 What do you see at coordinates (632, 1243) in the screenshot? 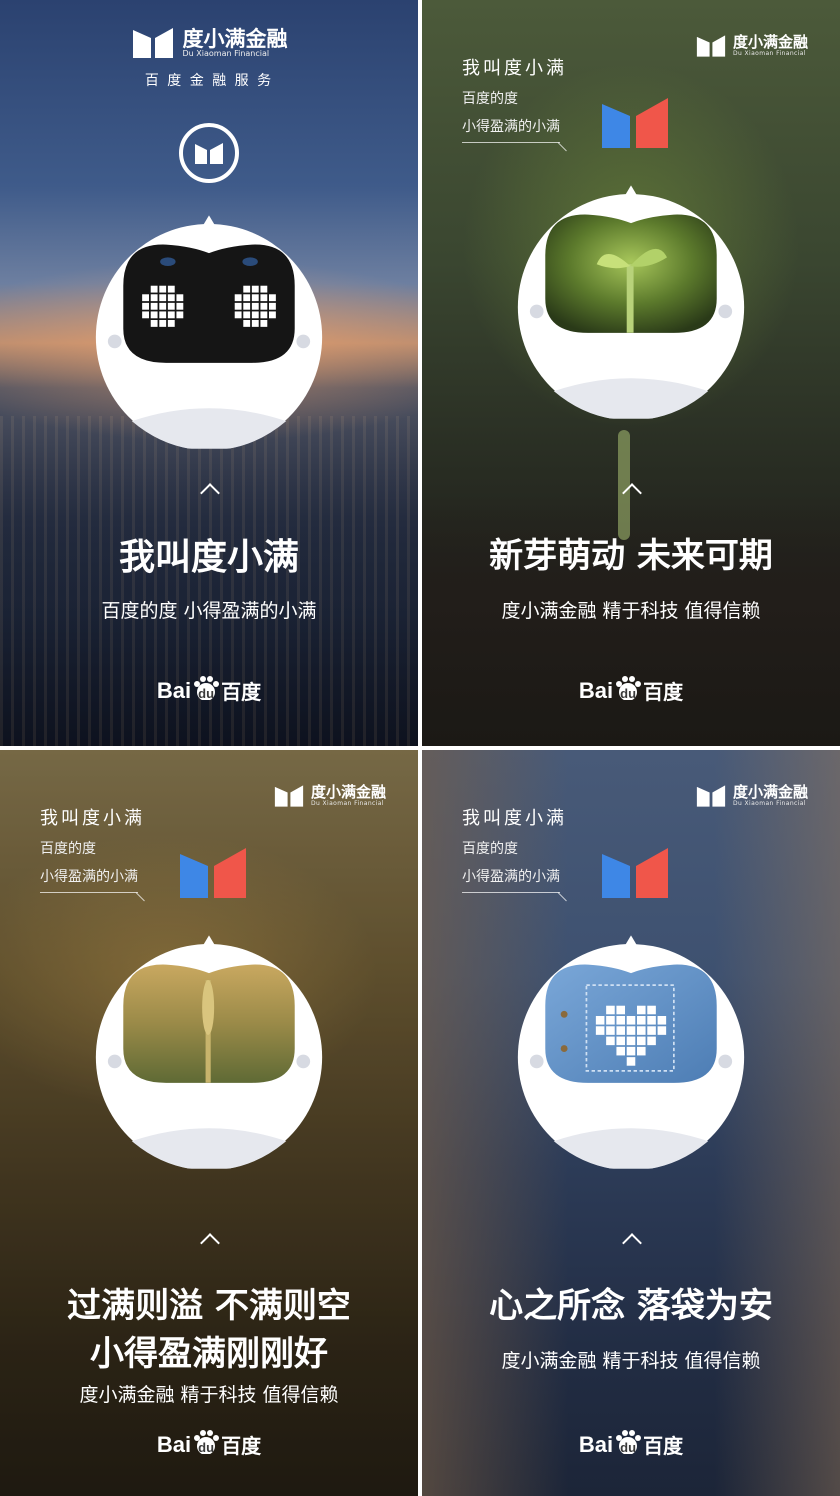
I see `chevron-up-icon` at bounding box center [632, 1243].